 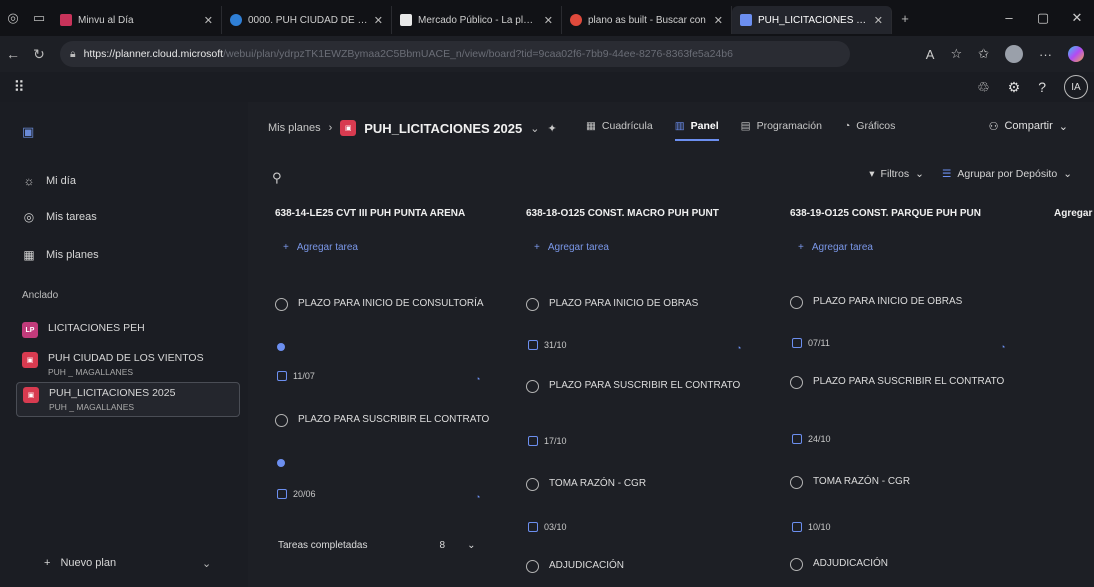 What do you see at coordinates (1043, 18) in the screenshot?
I see `maximize-icon: ▢` at bounding box center [1043, 18].